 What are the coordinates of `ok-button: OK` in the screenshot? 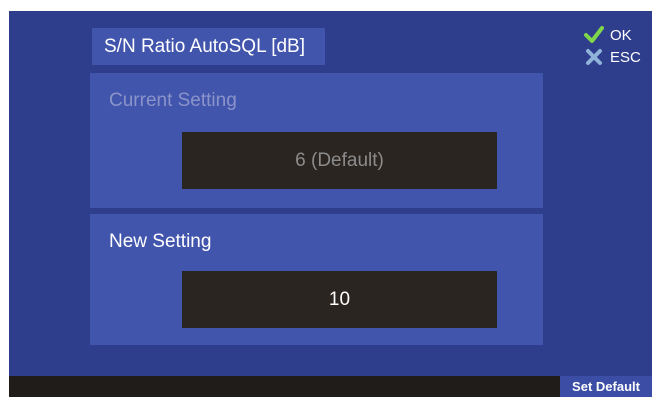 It's located at (612, 35).